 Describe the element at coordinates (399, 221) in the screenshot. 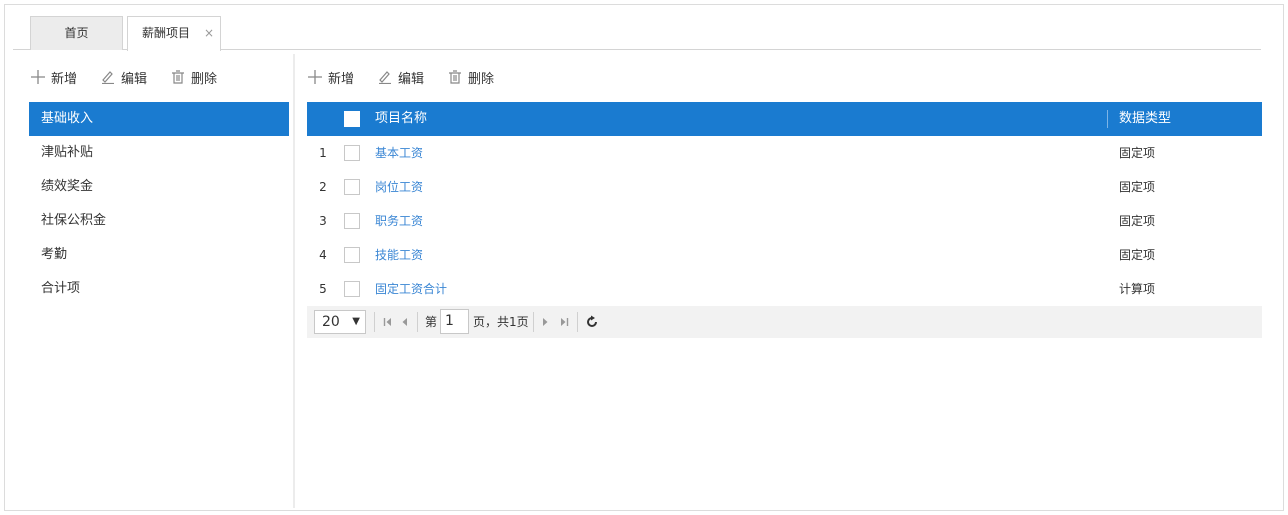

I see `item-name-link: 职务工资` at that location.